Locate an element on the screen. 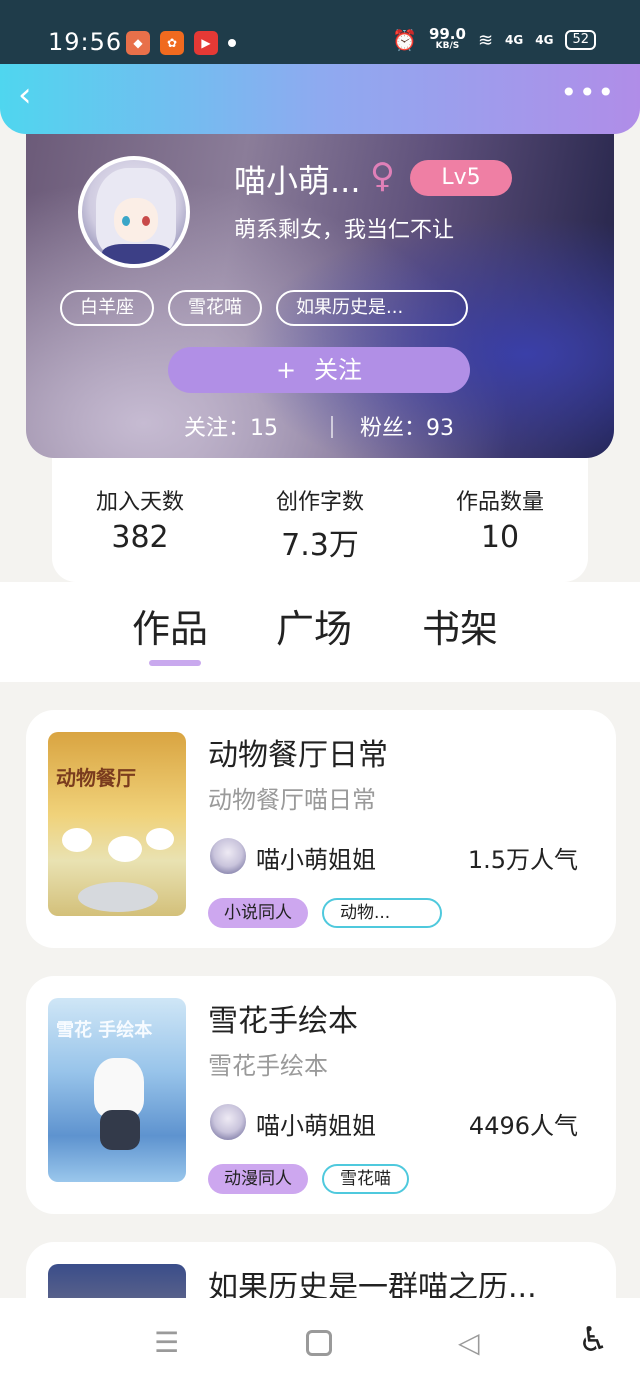 Image resolution: width=640 pixels, height=1387 pixels. avatar is located at coordinates (134, 212).